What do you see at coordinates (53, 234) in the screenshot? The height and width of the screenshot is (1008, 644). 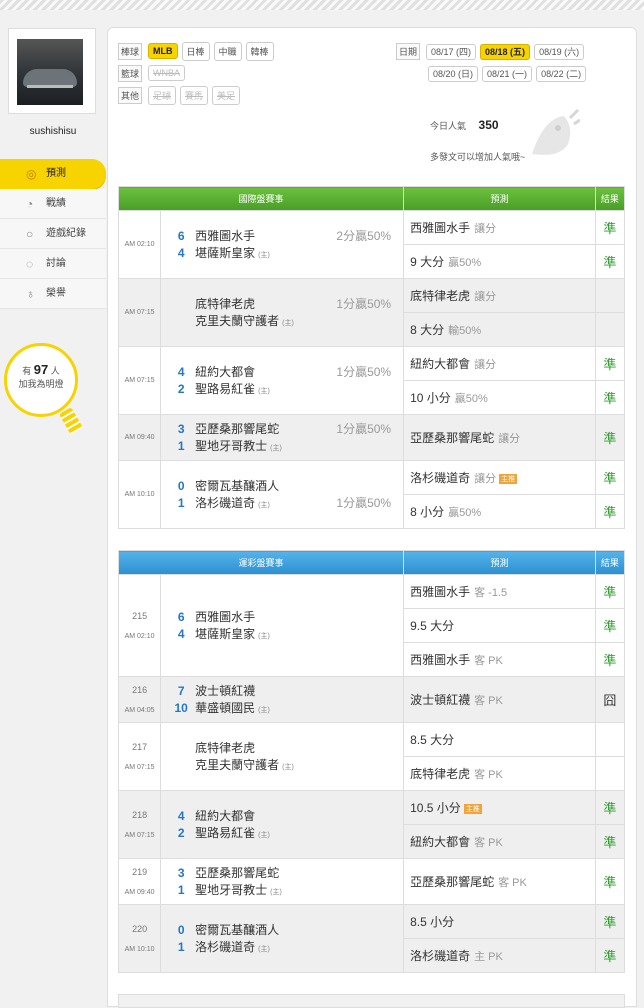 I see `sidebar-item-2: ○ 遊戲紀錄` at bounding box center [53, 234].